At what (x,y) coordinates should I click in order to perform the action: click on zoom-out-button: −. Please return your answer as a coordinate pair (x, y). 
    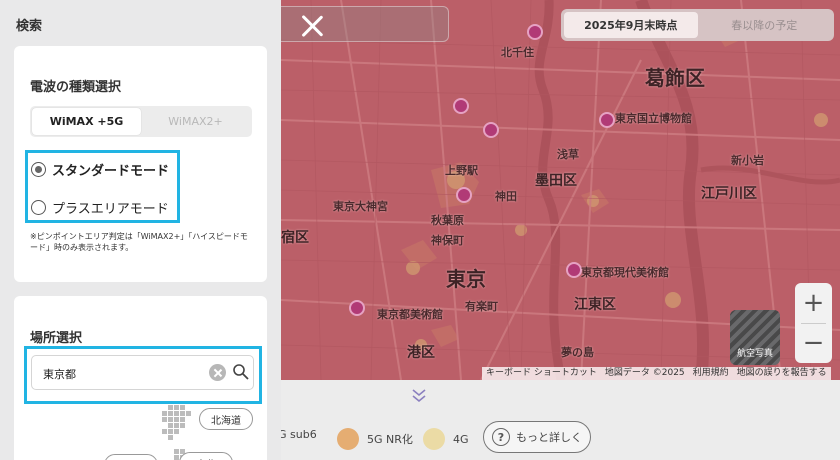
    Looking at the image, I should click on (813, 344).